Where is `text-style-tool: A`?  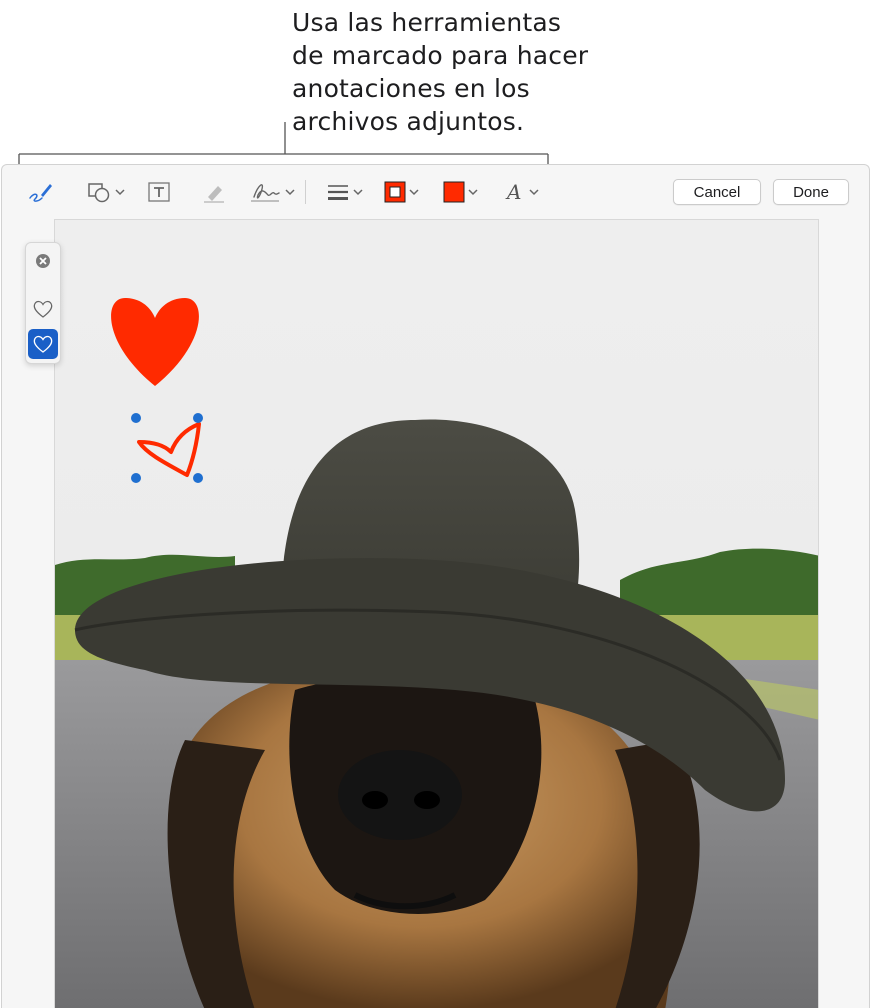
text-style-tool: A is located at coordinates (521, 192).